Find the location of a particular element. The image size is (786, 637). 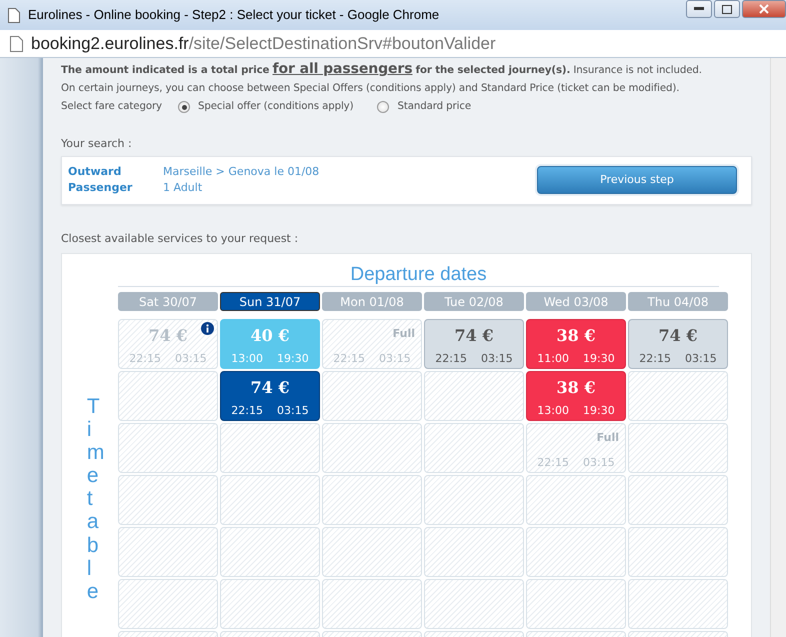

search-value: 1 Adult is located at coordinates (182, 188).